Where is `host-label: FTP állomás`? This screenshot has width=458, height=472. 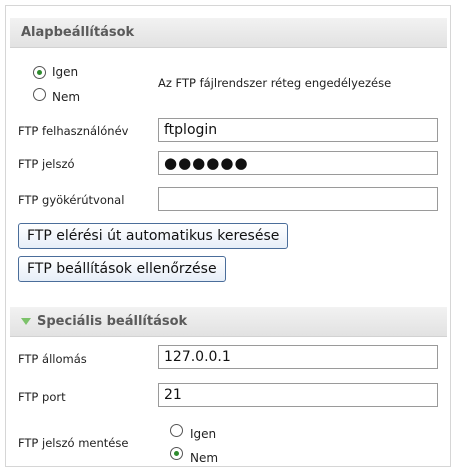 host-label: FTP állomás is located at coordinates (52, 359).